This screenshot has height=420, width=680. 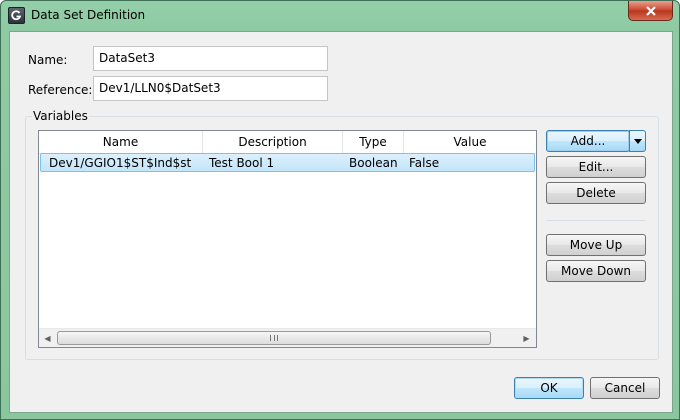 What do you see at coordinates (625, 388) in the screenshot?
I see `cancel-button: Cancel` at bounding box center [625, 388].